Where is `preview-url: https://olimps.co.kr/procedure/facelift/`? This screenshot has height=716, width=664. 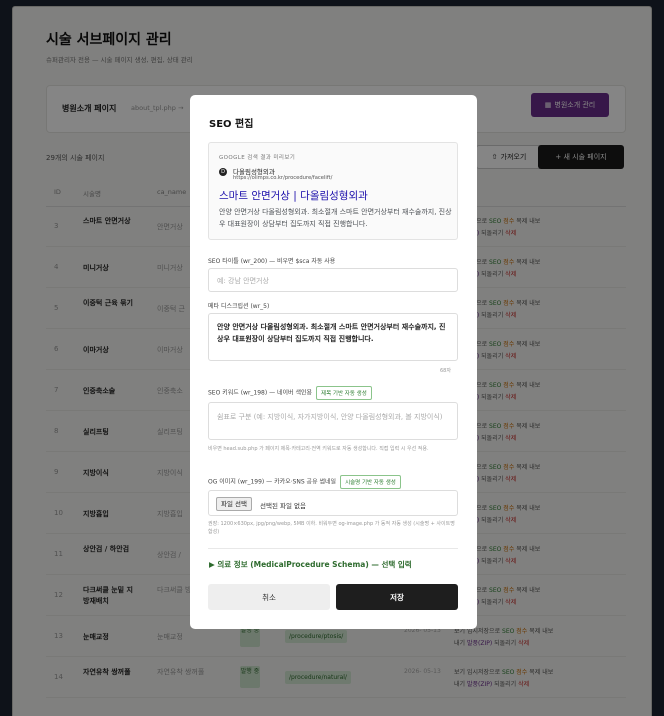
preview-url: https://olimps.co.kr/procedure/facelift/ is located at coordinates (283, 178).